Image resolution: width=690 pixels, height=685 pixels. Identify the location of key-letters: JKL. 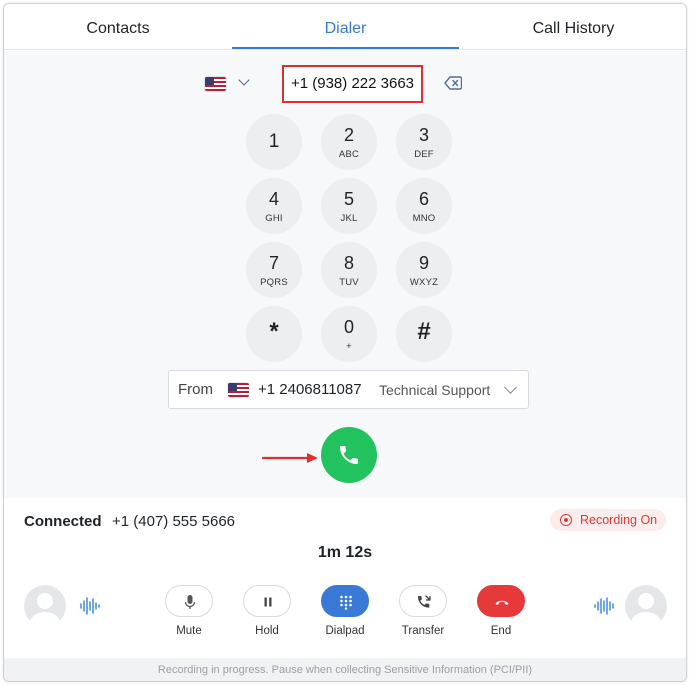
(349, 218).